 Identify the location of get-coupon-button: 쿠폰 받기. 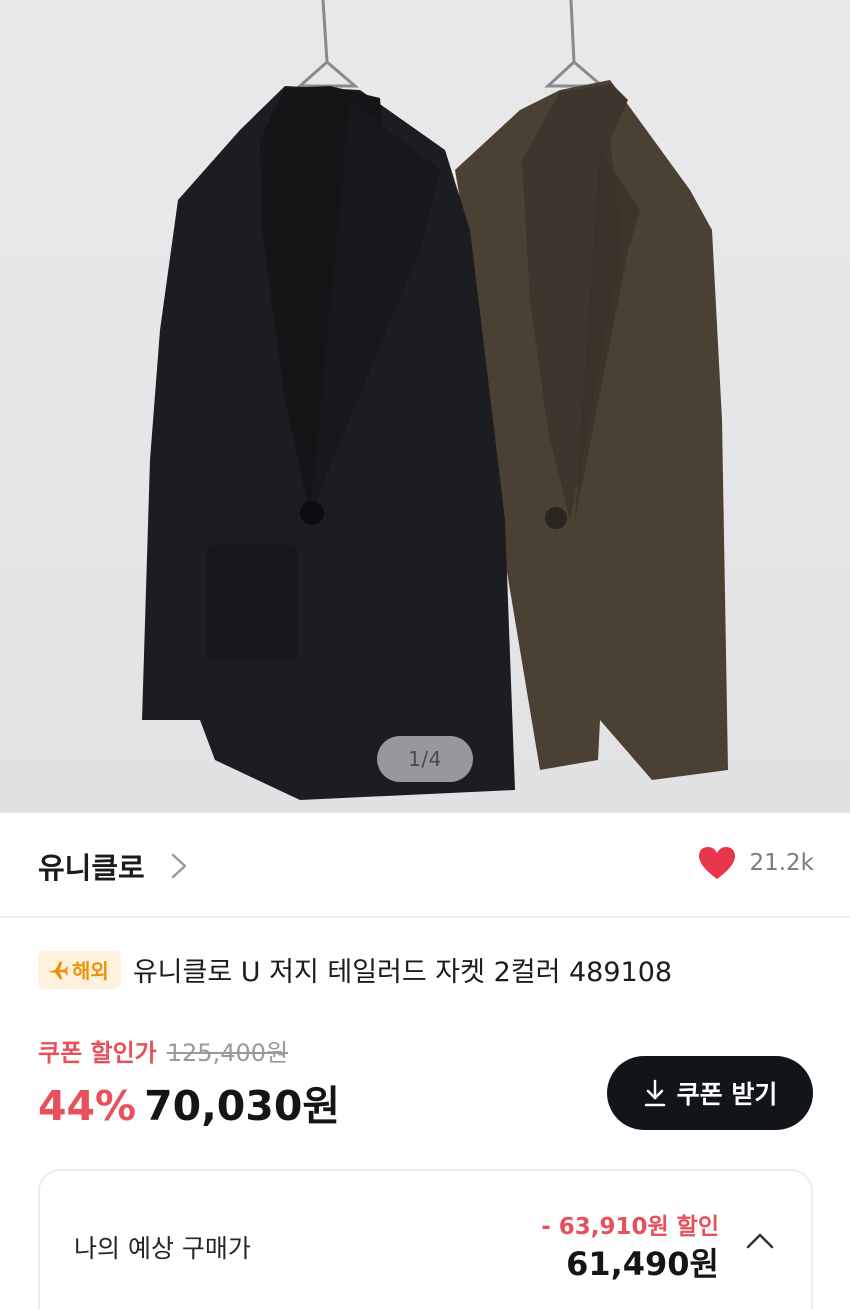
(710, 1093).